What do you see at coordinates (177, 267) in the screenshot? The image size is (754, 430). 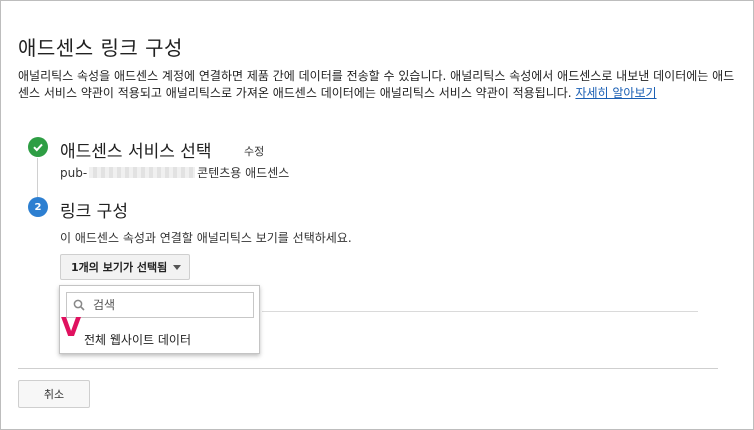 I see `caret-down-icon` at bounding box center [177, 267].